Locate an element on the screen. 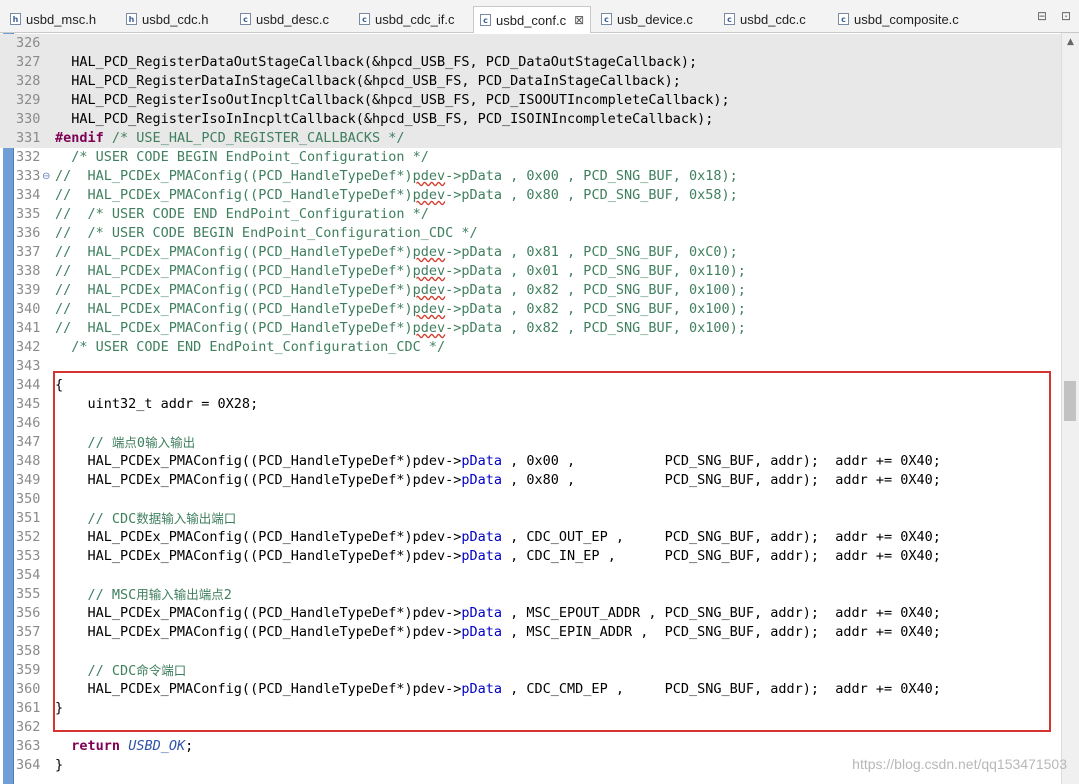 This screenshot has width=1079, height=784. tab-usbd-msc-h: h usbd_msc.h is located at coordinates (53, 19).